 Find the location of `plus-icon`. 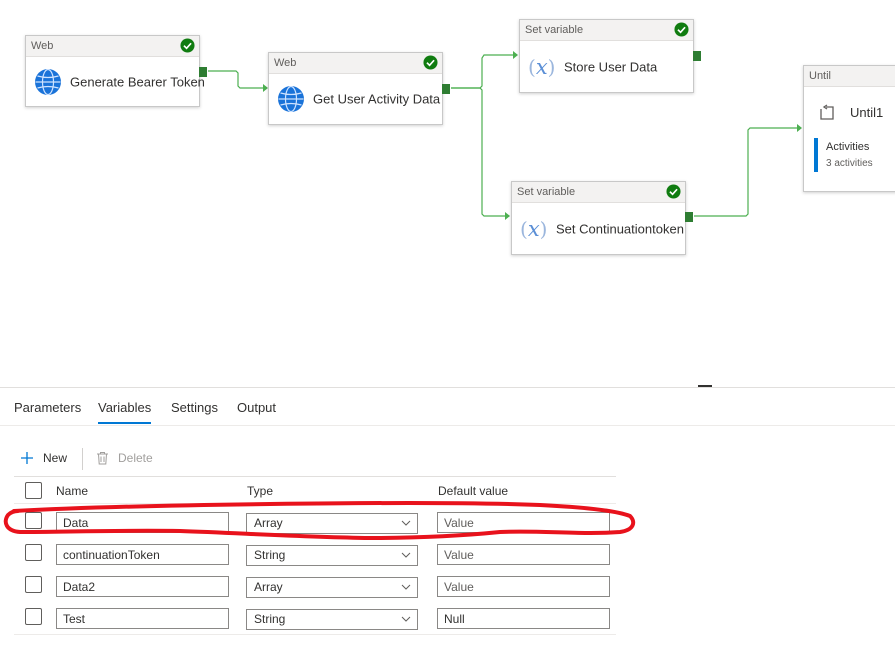

plus-icon is located at coordinates (27, 458).